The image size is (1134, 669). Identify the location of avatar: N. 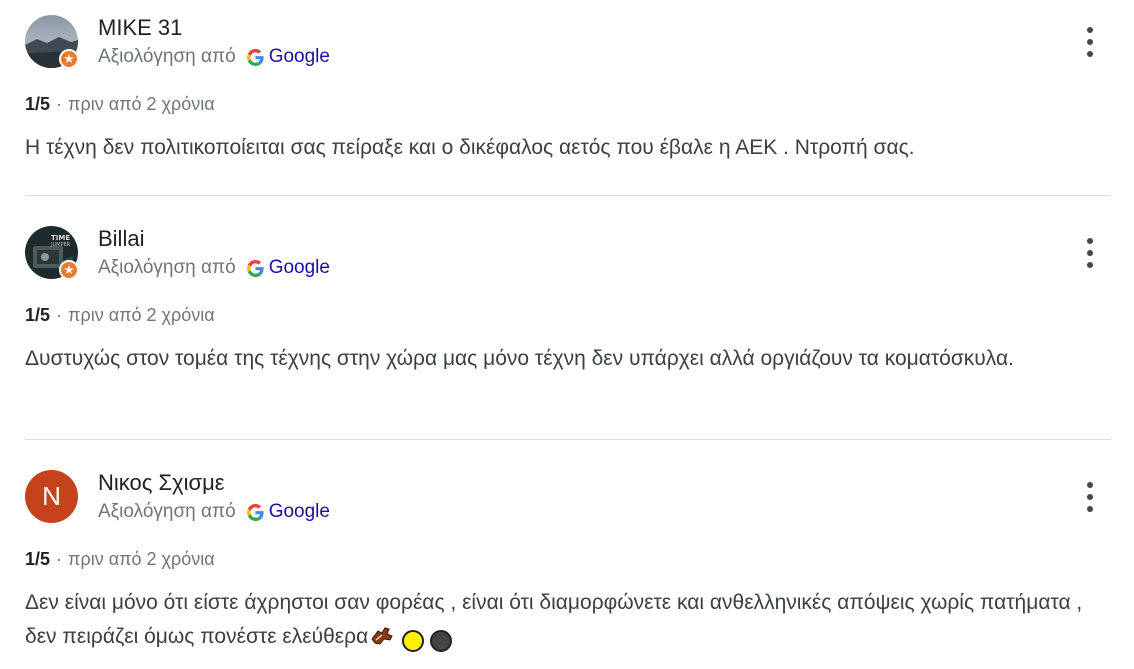
(51, 496).